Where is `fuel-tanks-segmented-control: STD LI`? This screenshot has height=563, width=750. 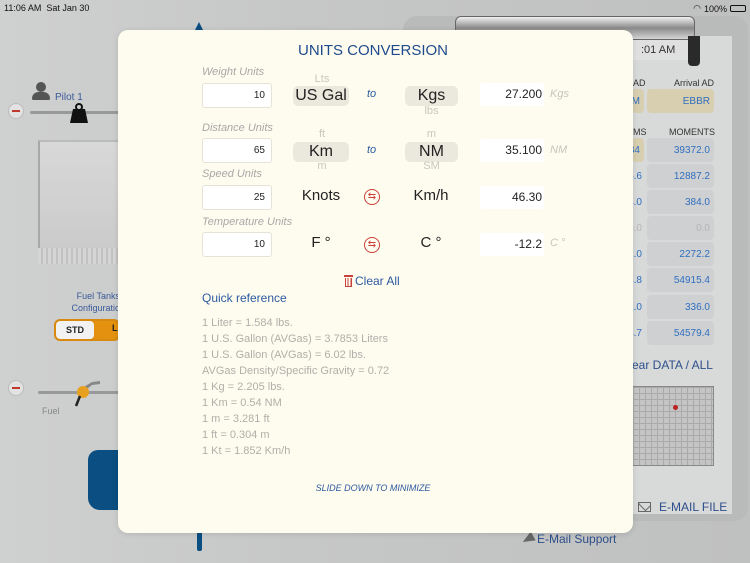 fuel-tanks-segmented-control: STD LI is located at coordinates (87, 330).